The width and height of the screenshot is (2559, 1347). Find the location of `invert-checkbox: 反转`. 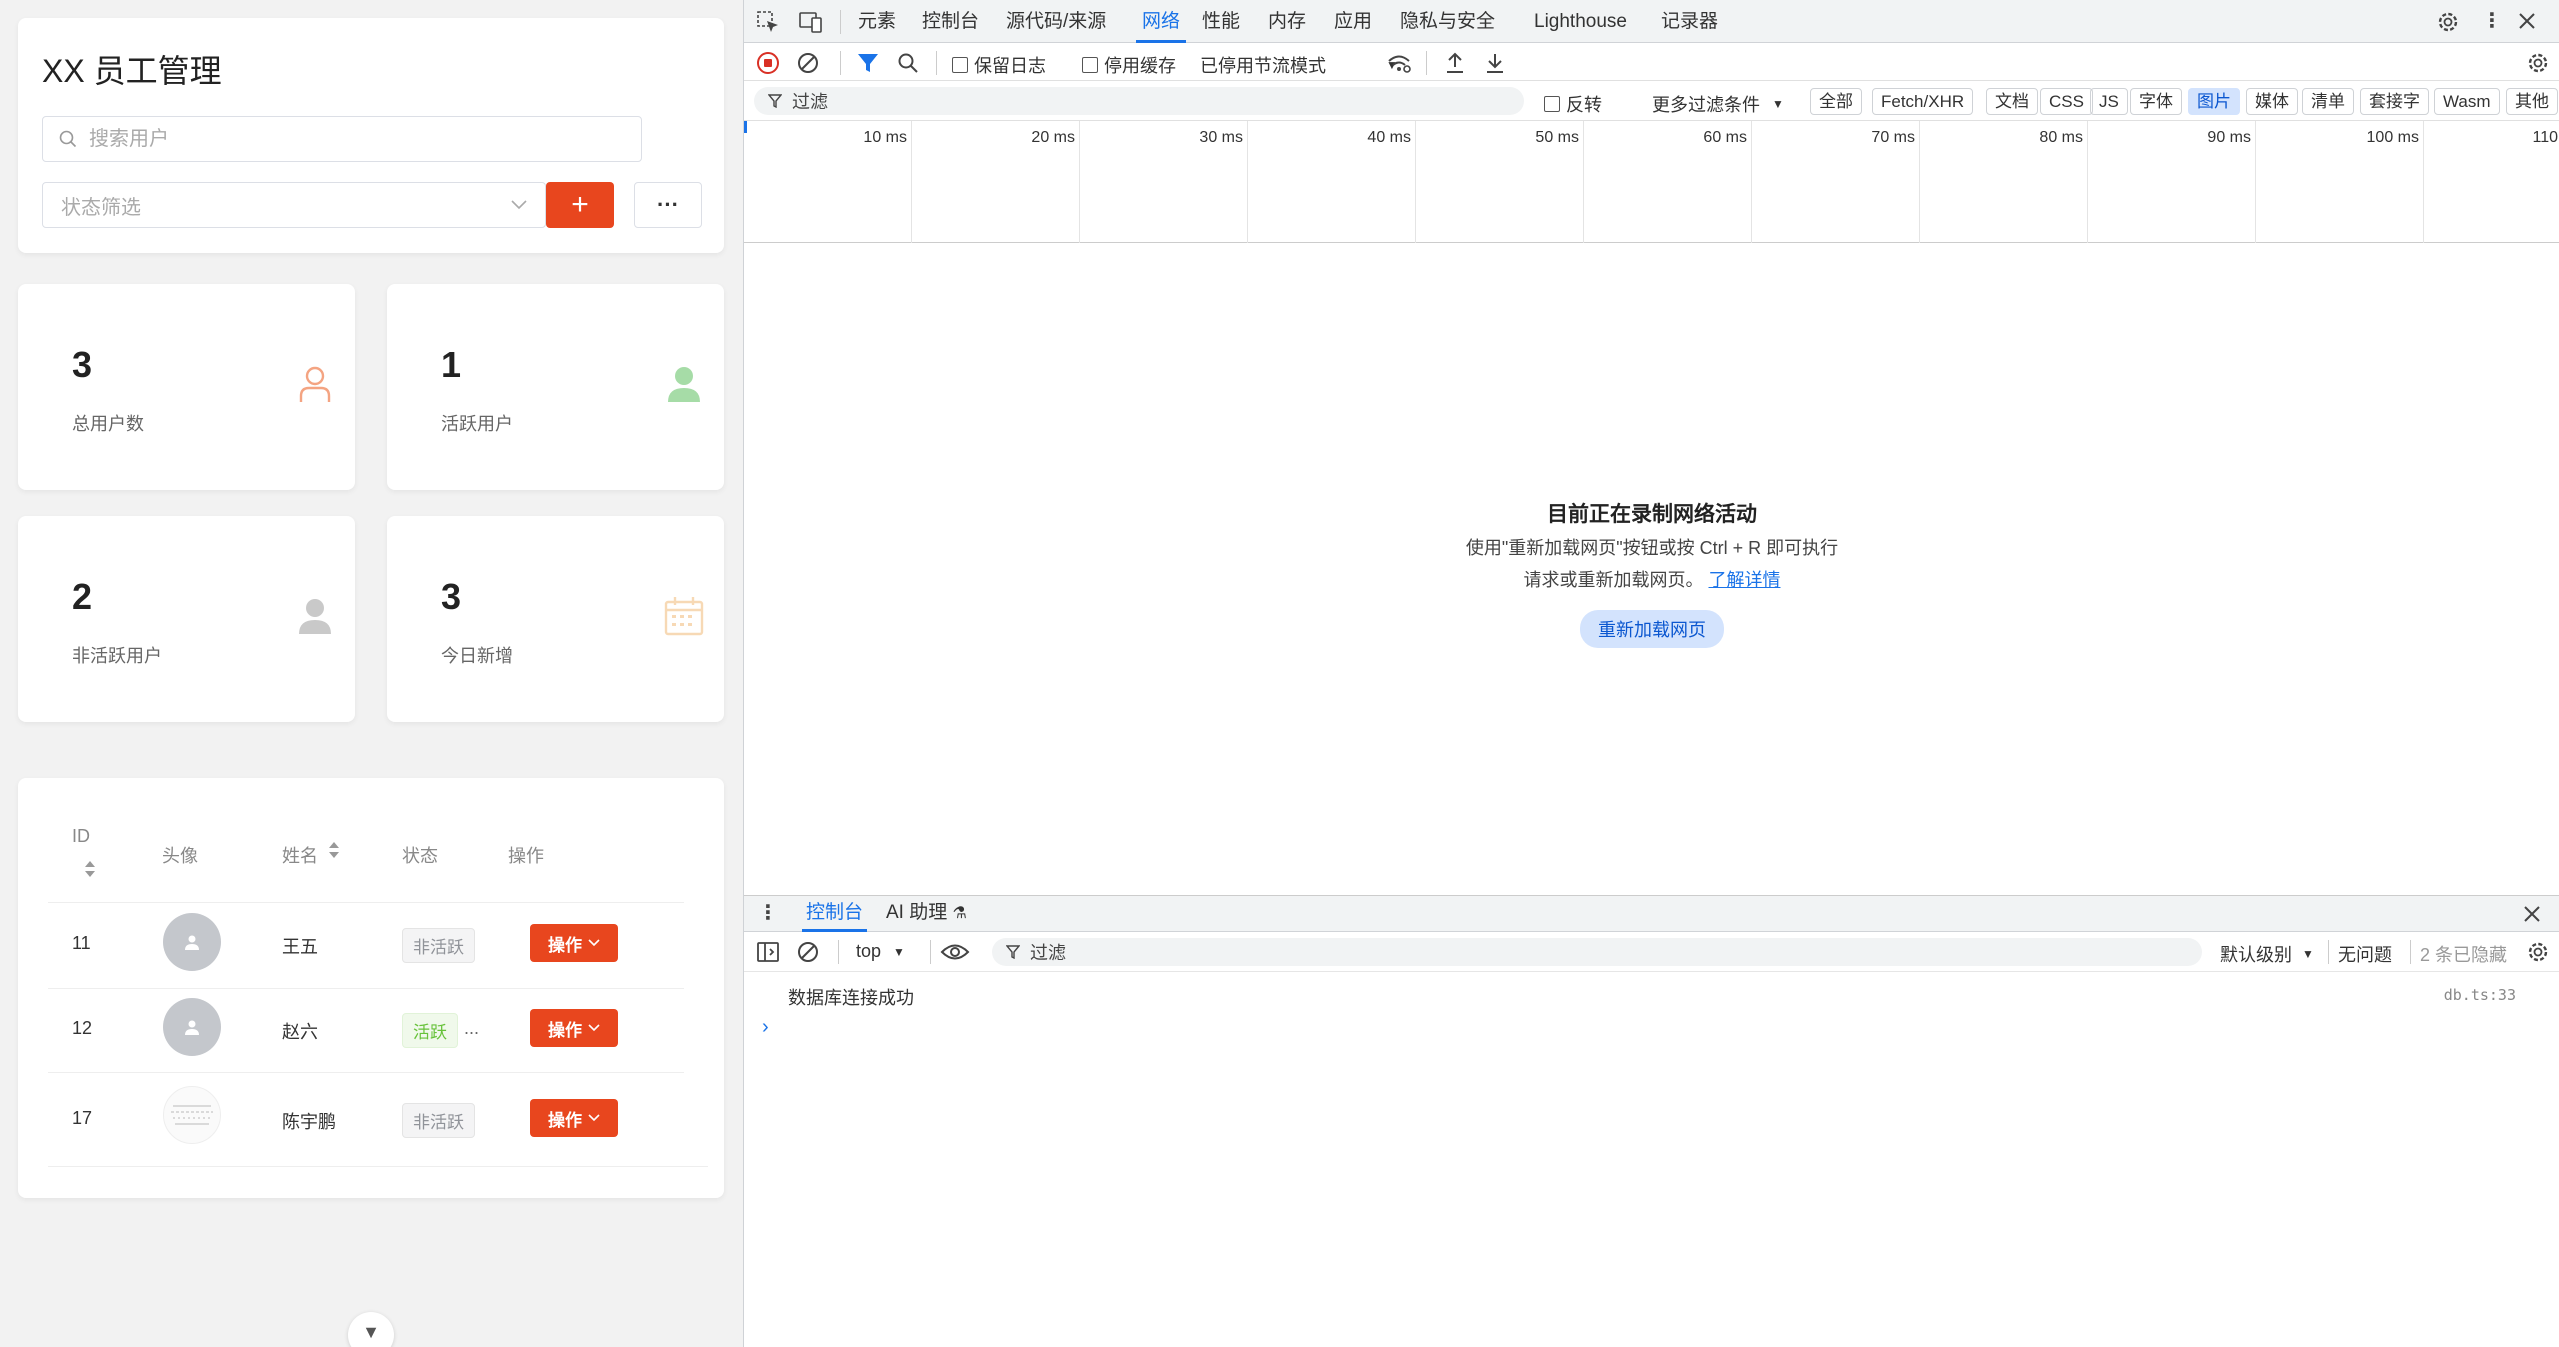

invert-checkbox: 反转 is located at coordinates (1573, 104).